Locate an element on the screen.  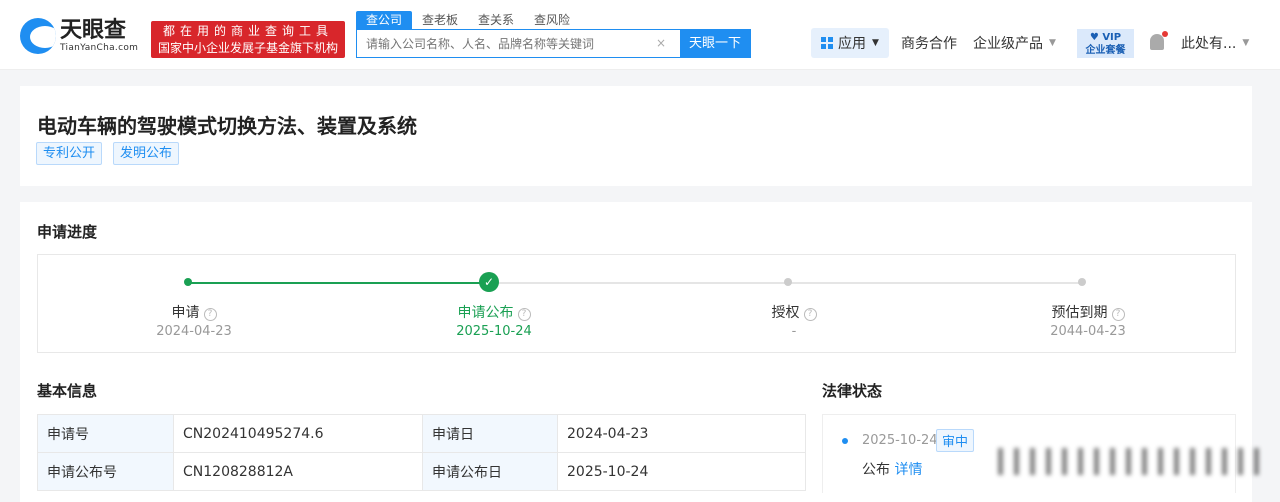
detail-link: 详情 is located at coordinates (908, 470).